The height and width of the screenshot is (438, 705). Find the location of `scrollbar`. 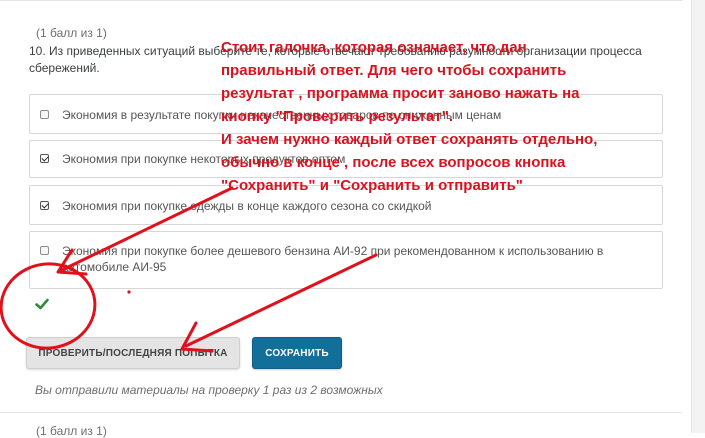

scrollbar is located at coordinates (698, 216).